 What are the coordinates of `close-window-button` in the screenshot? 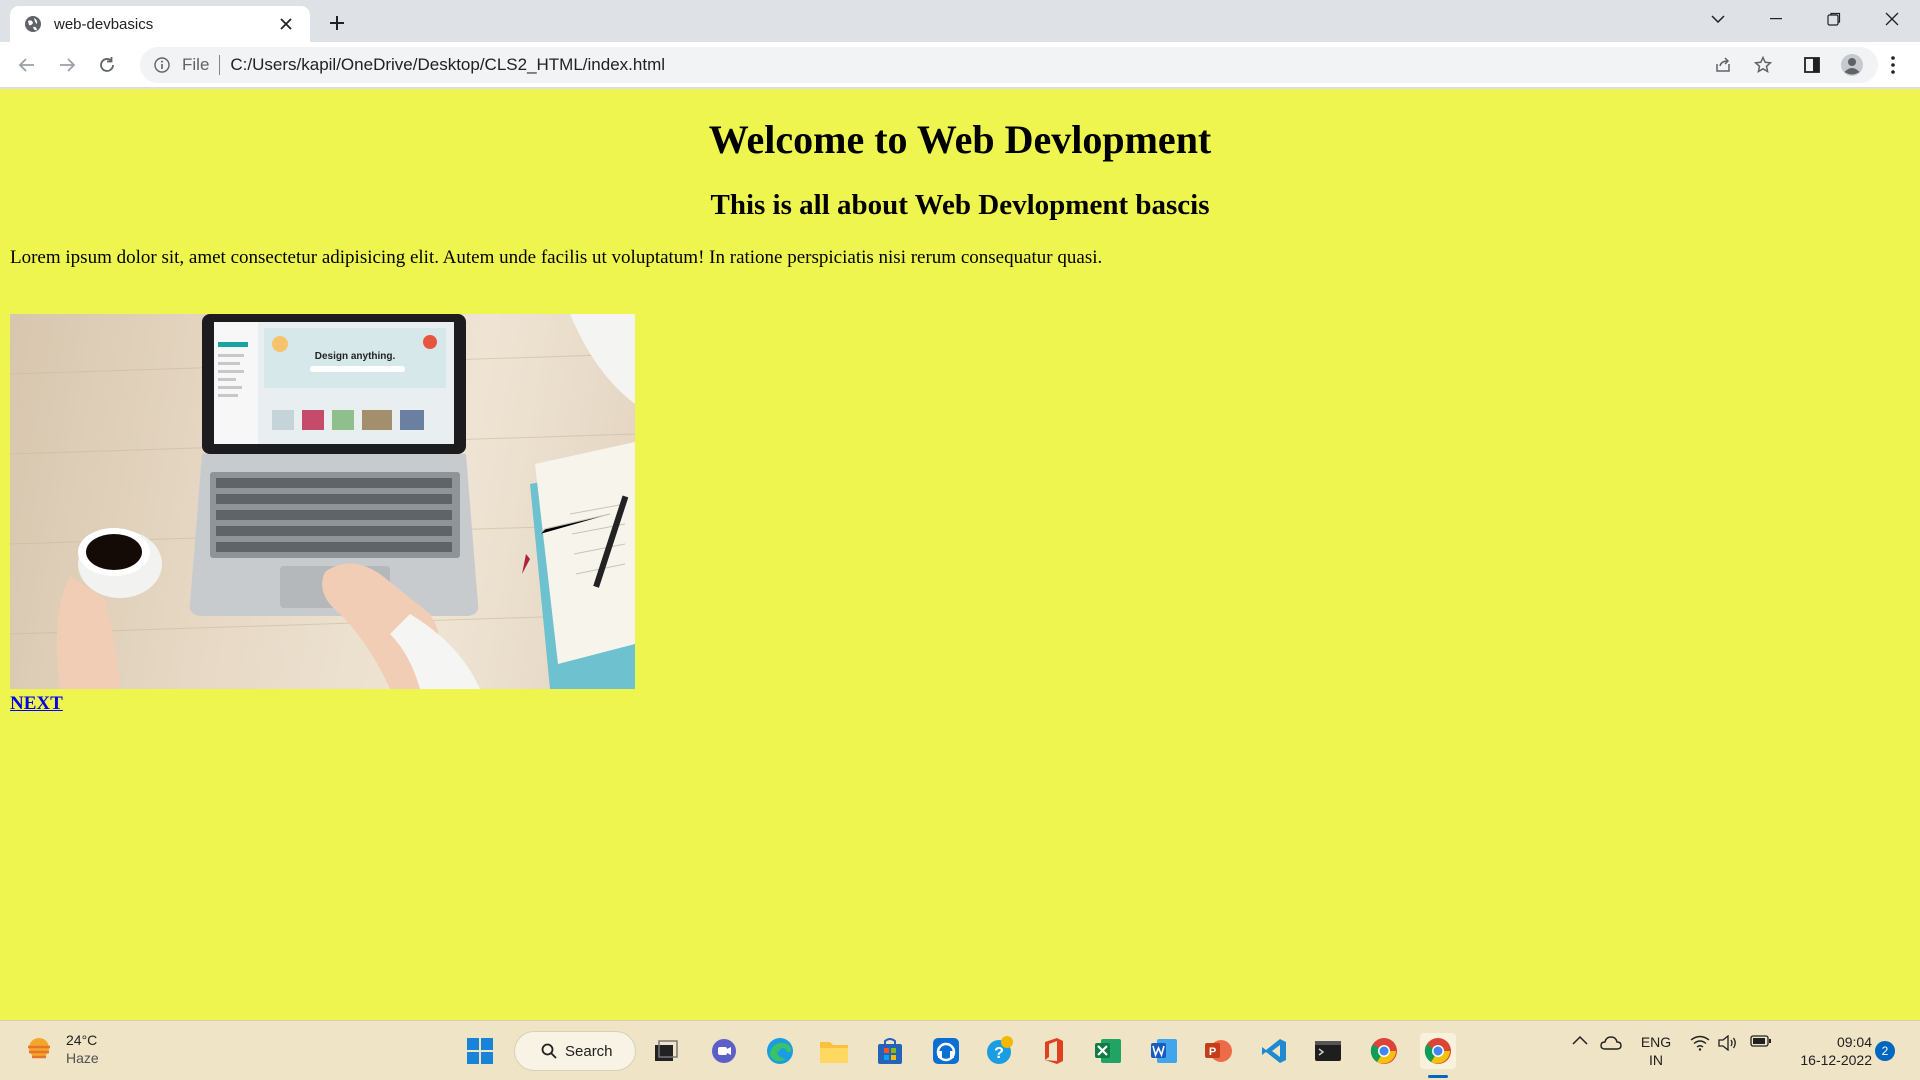 It's located at (1892, 19).